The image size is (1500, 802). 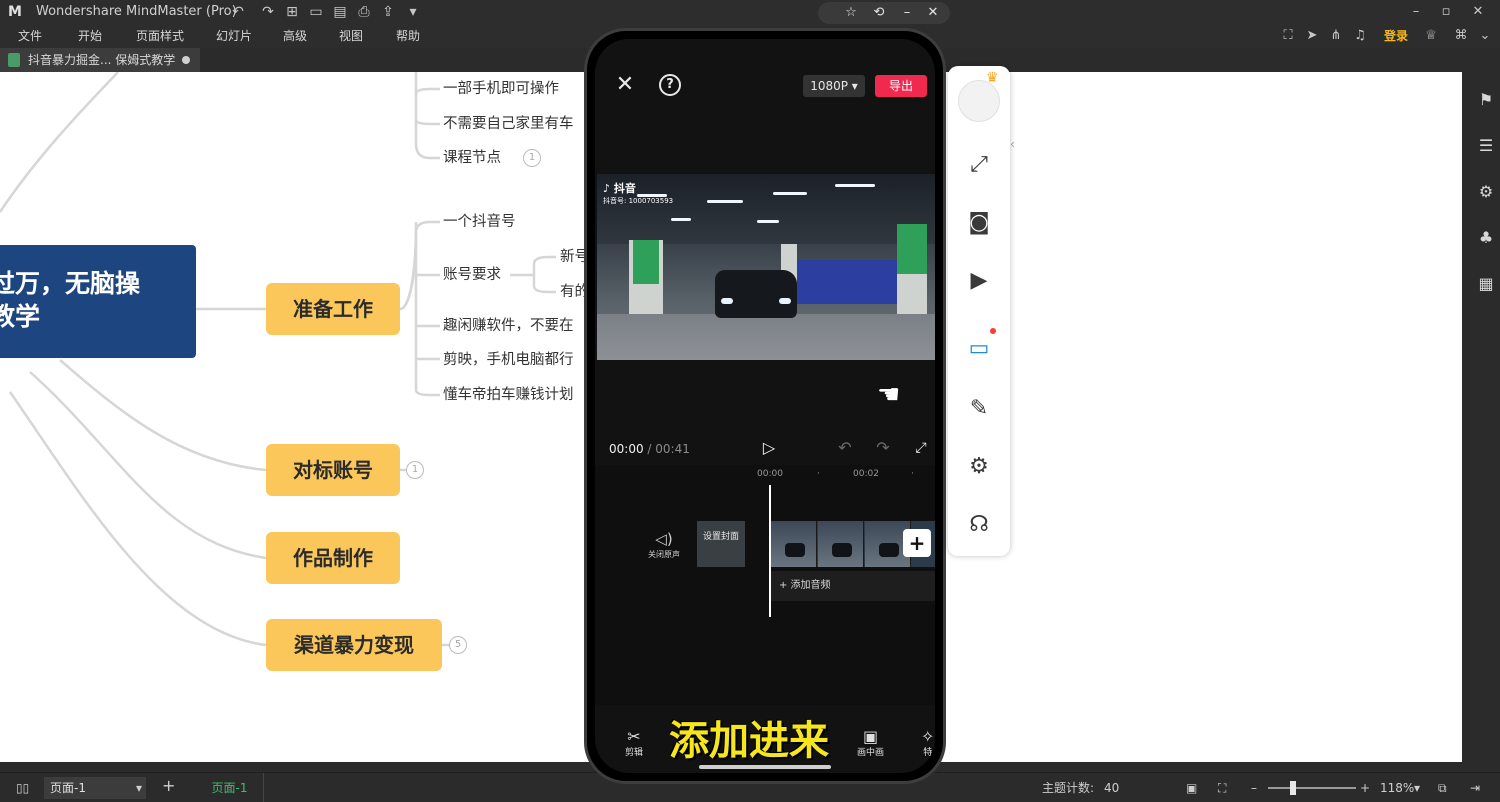 What do you see at coordinates (333, 470) in the screenshot?
I see `branch-benchmark-account: 对标账号` at bounding box center [333, 470].